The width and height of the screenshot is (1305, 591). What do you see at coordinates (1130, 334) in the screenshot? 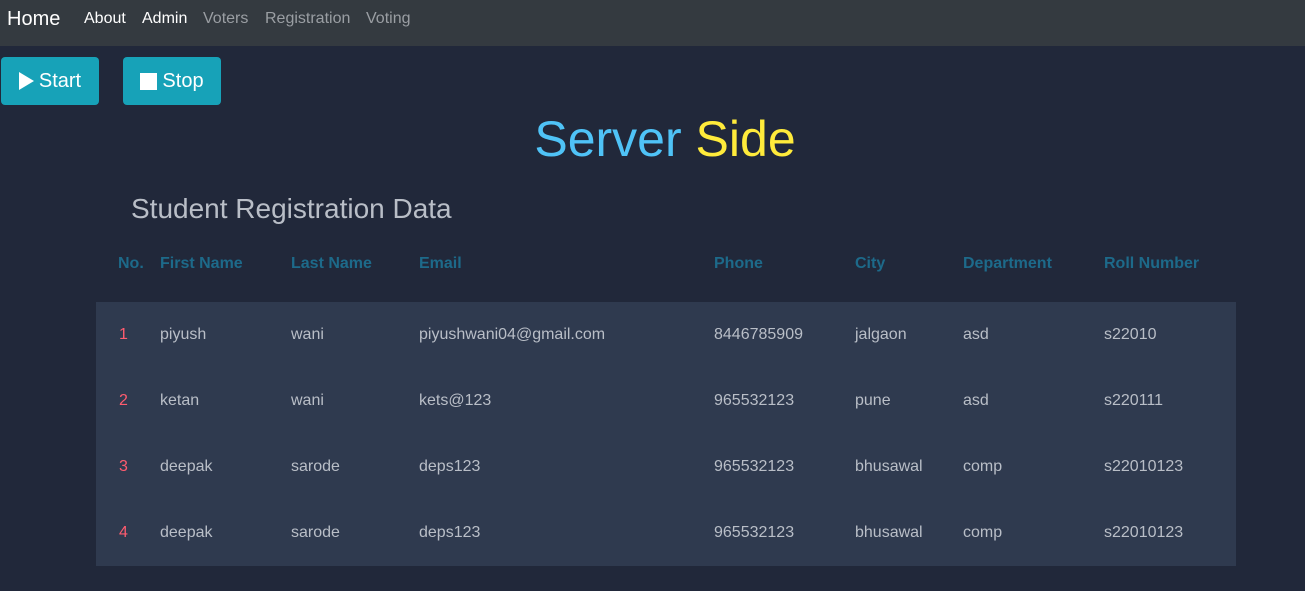
I see `cell-roll-number: s22010` at bounding box center [1130, 334].